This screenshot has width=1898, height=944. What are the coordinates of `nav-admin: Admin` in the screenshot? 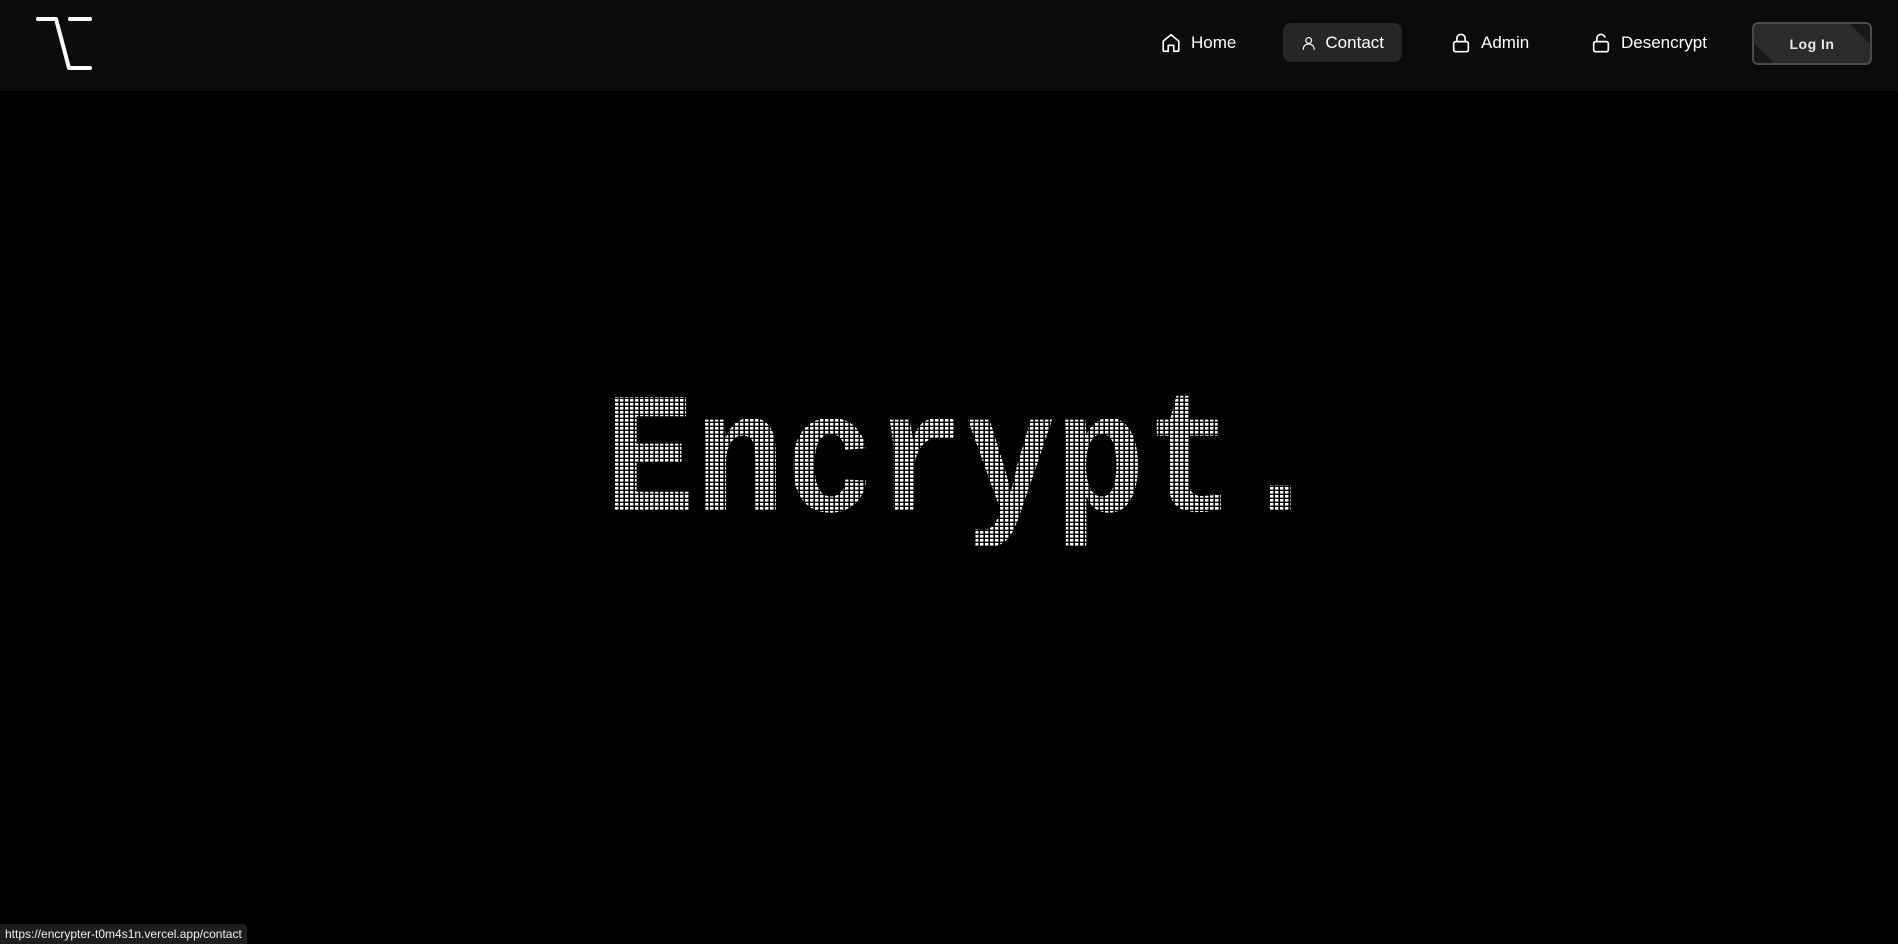 It's located at (1489, 42).